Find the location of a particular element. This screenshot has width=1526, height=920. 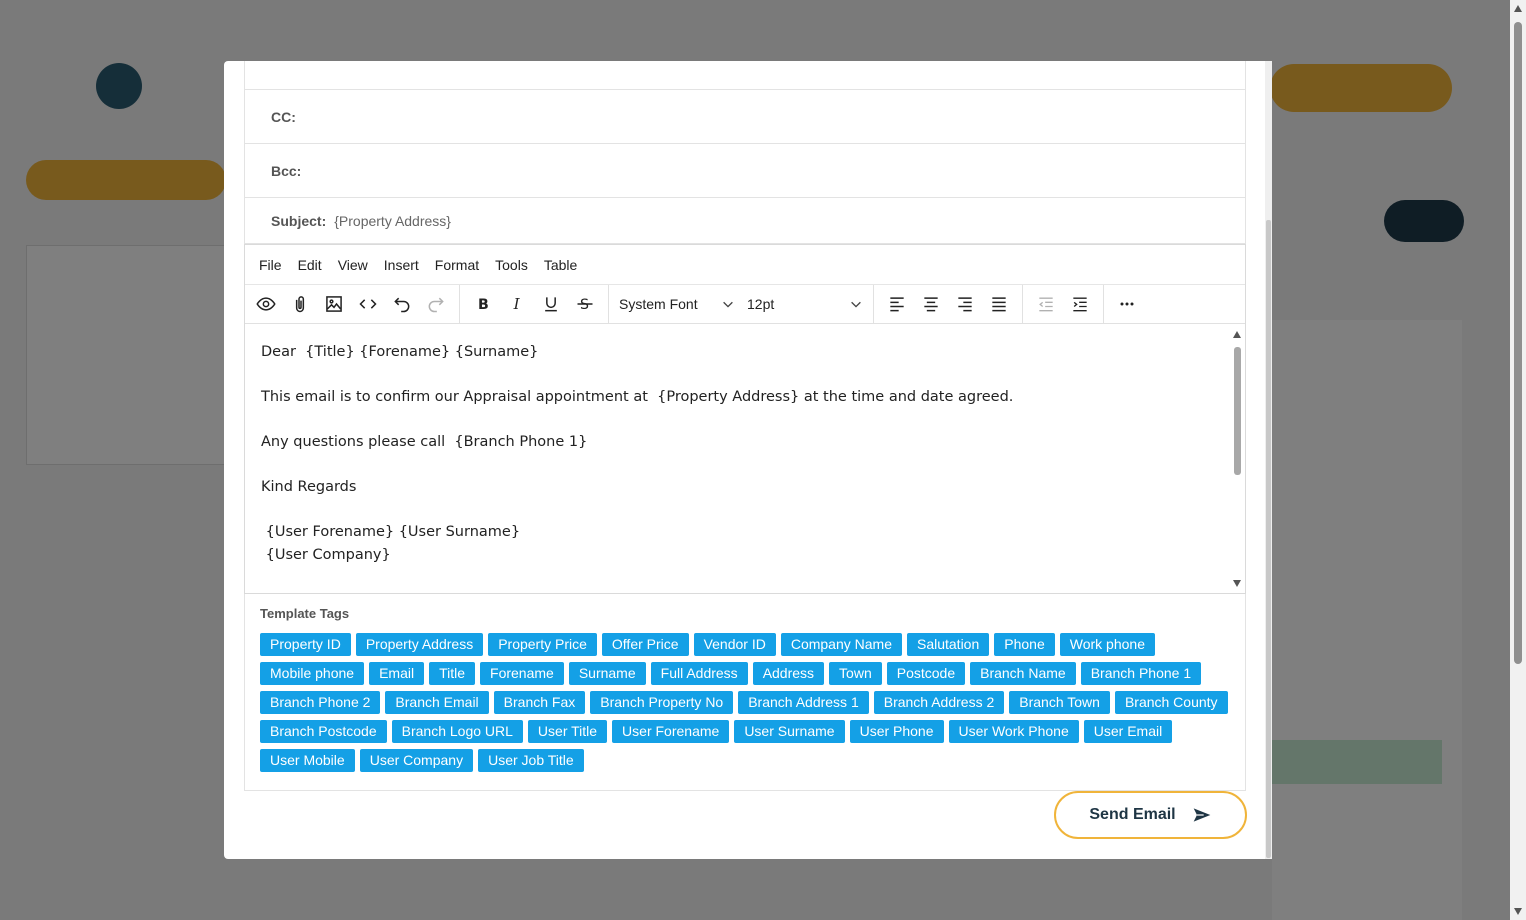

align-center-icon is located at coordinates (931, 304).